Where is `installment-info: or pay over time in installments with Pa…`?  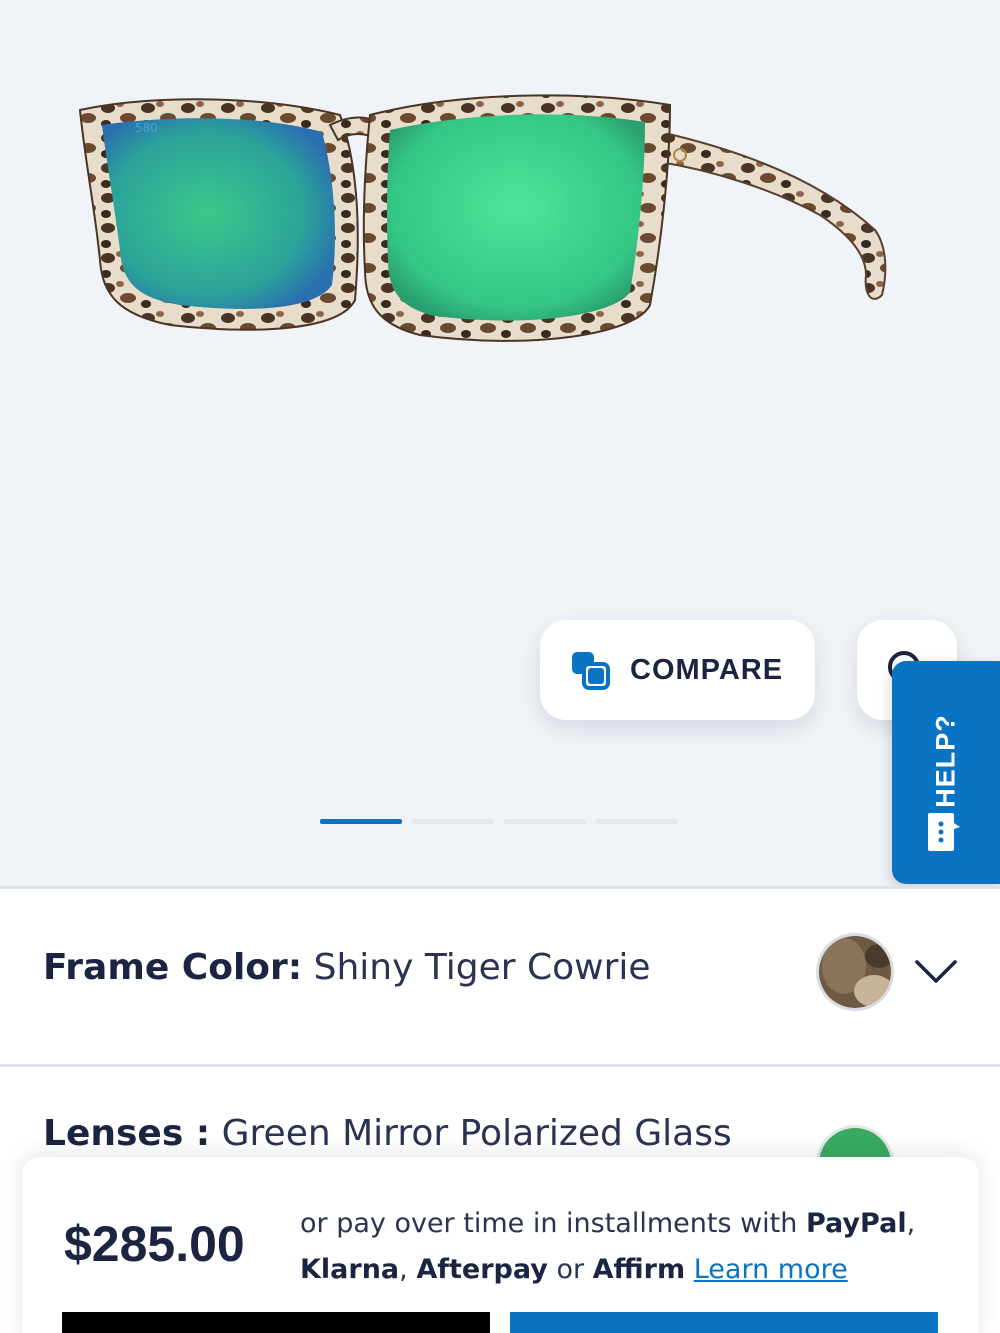 installment-info: or pay over time in installments with Pa… is located at coordinates (630, 1247).